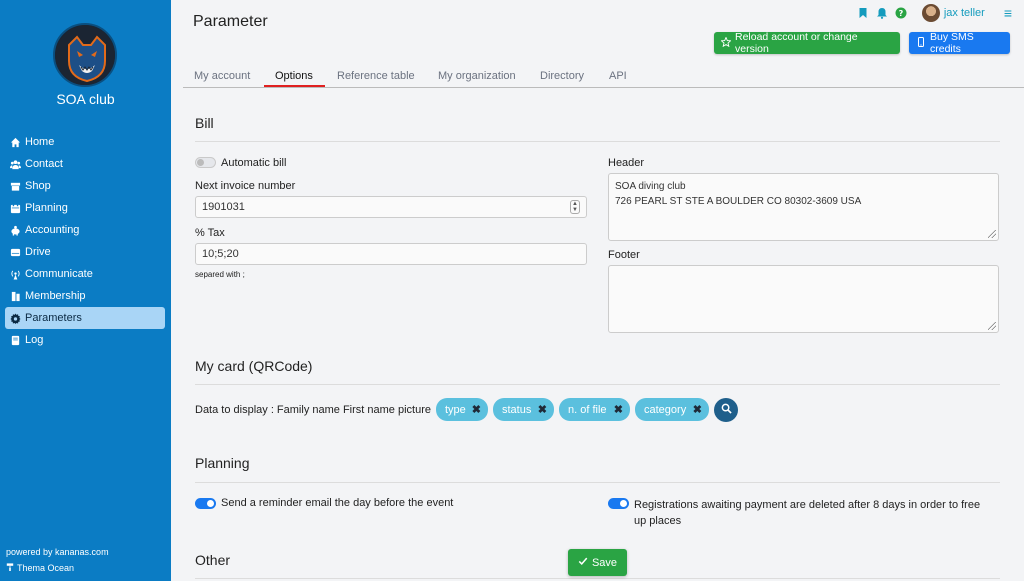 The image size is (1024, 581). I want to click on sidebar-item-label: Membership, so click(55, 296).